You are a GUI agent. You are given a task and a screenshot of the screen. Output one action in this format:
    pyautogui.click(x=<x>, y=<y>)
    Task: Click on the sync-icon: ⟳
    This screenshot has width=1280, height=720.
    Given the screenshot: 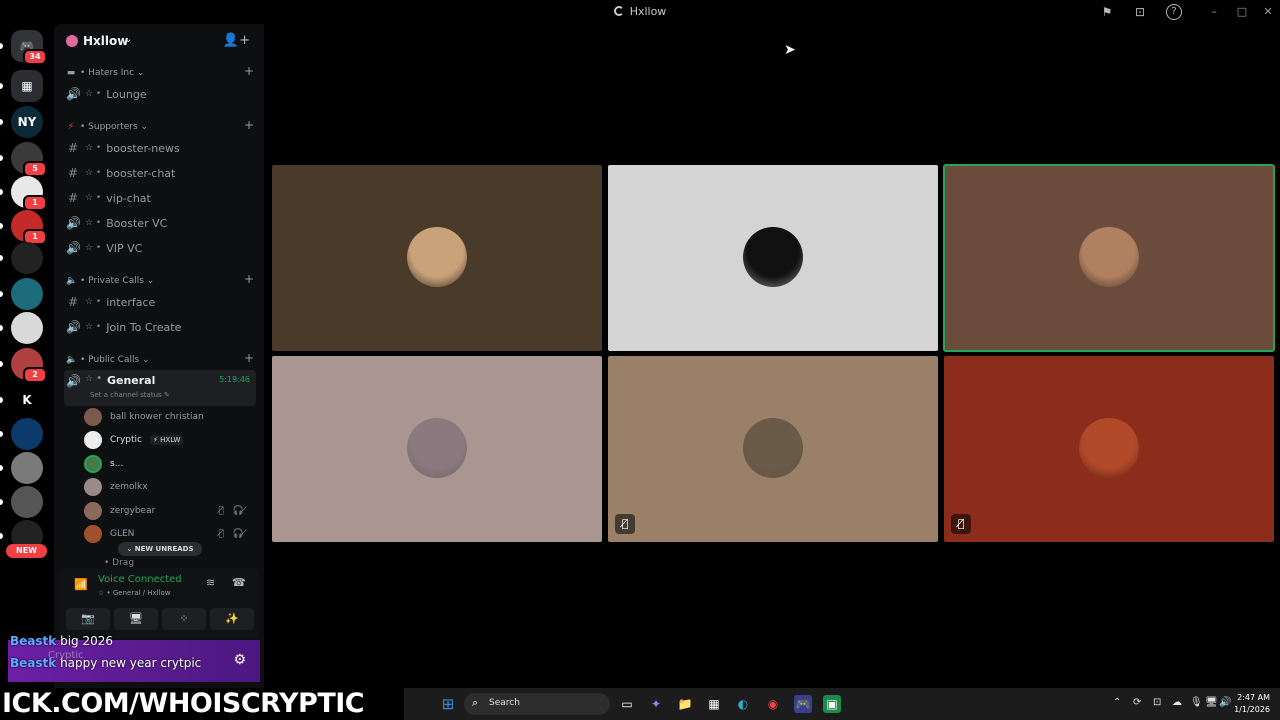 What is the action you would take?
    pyautogui.click(x=1137, y=702)
    